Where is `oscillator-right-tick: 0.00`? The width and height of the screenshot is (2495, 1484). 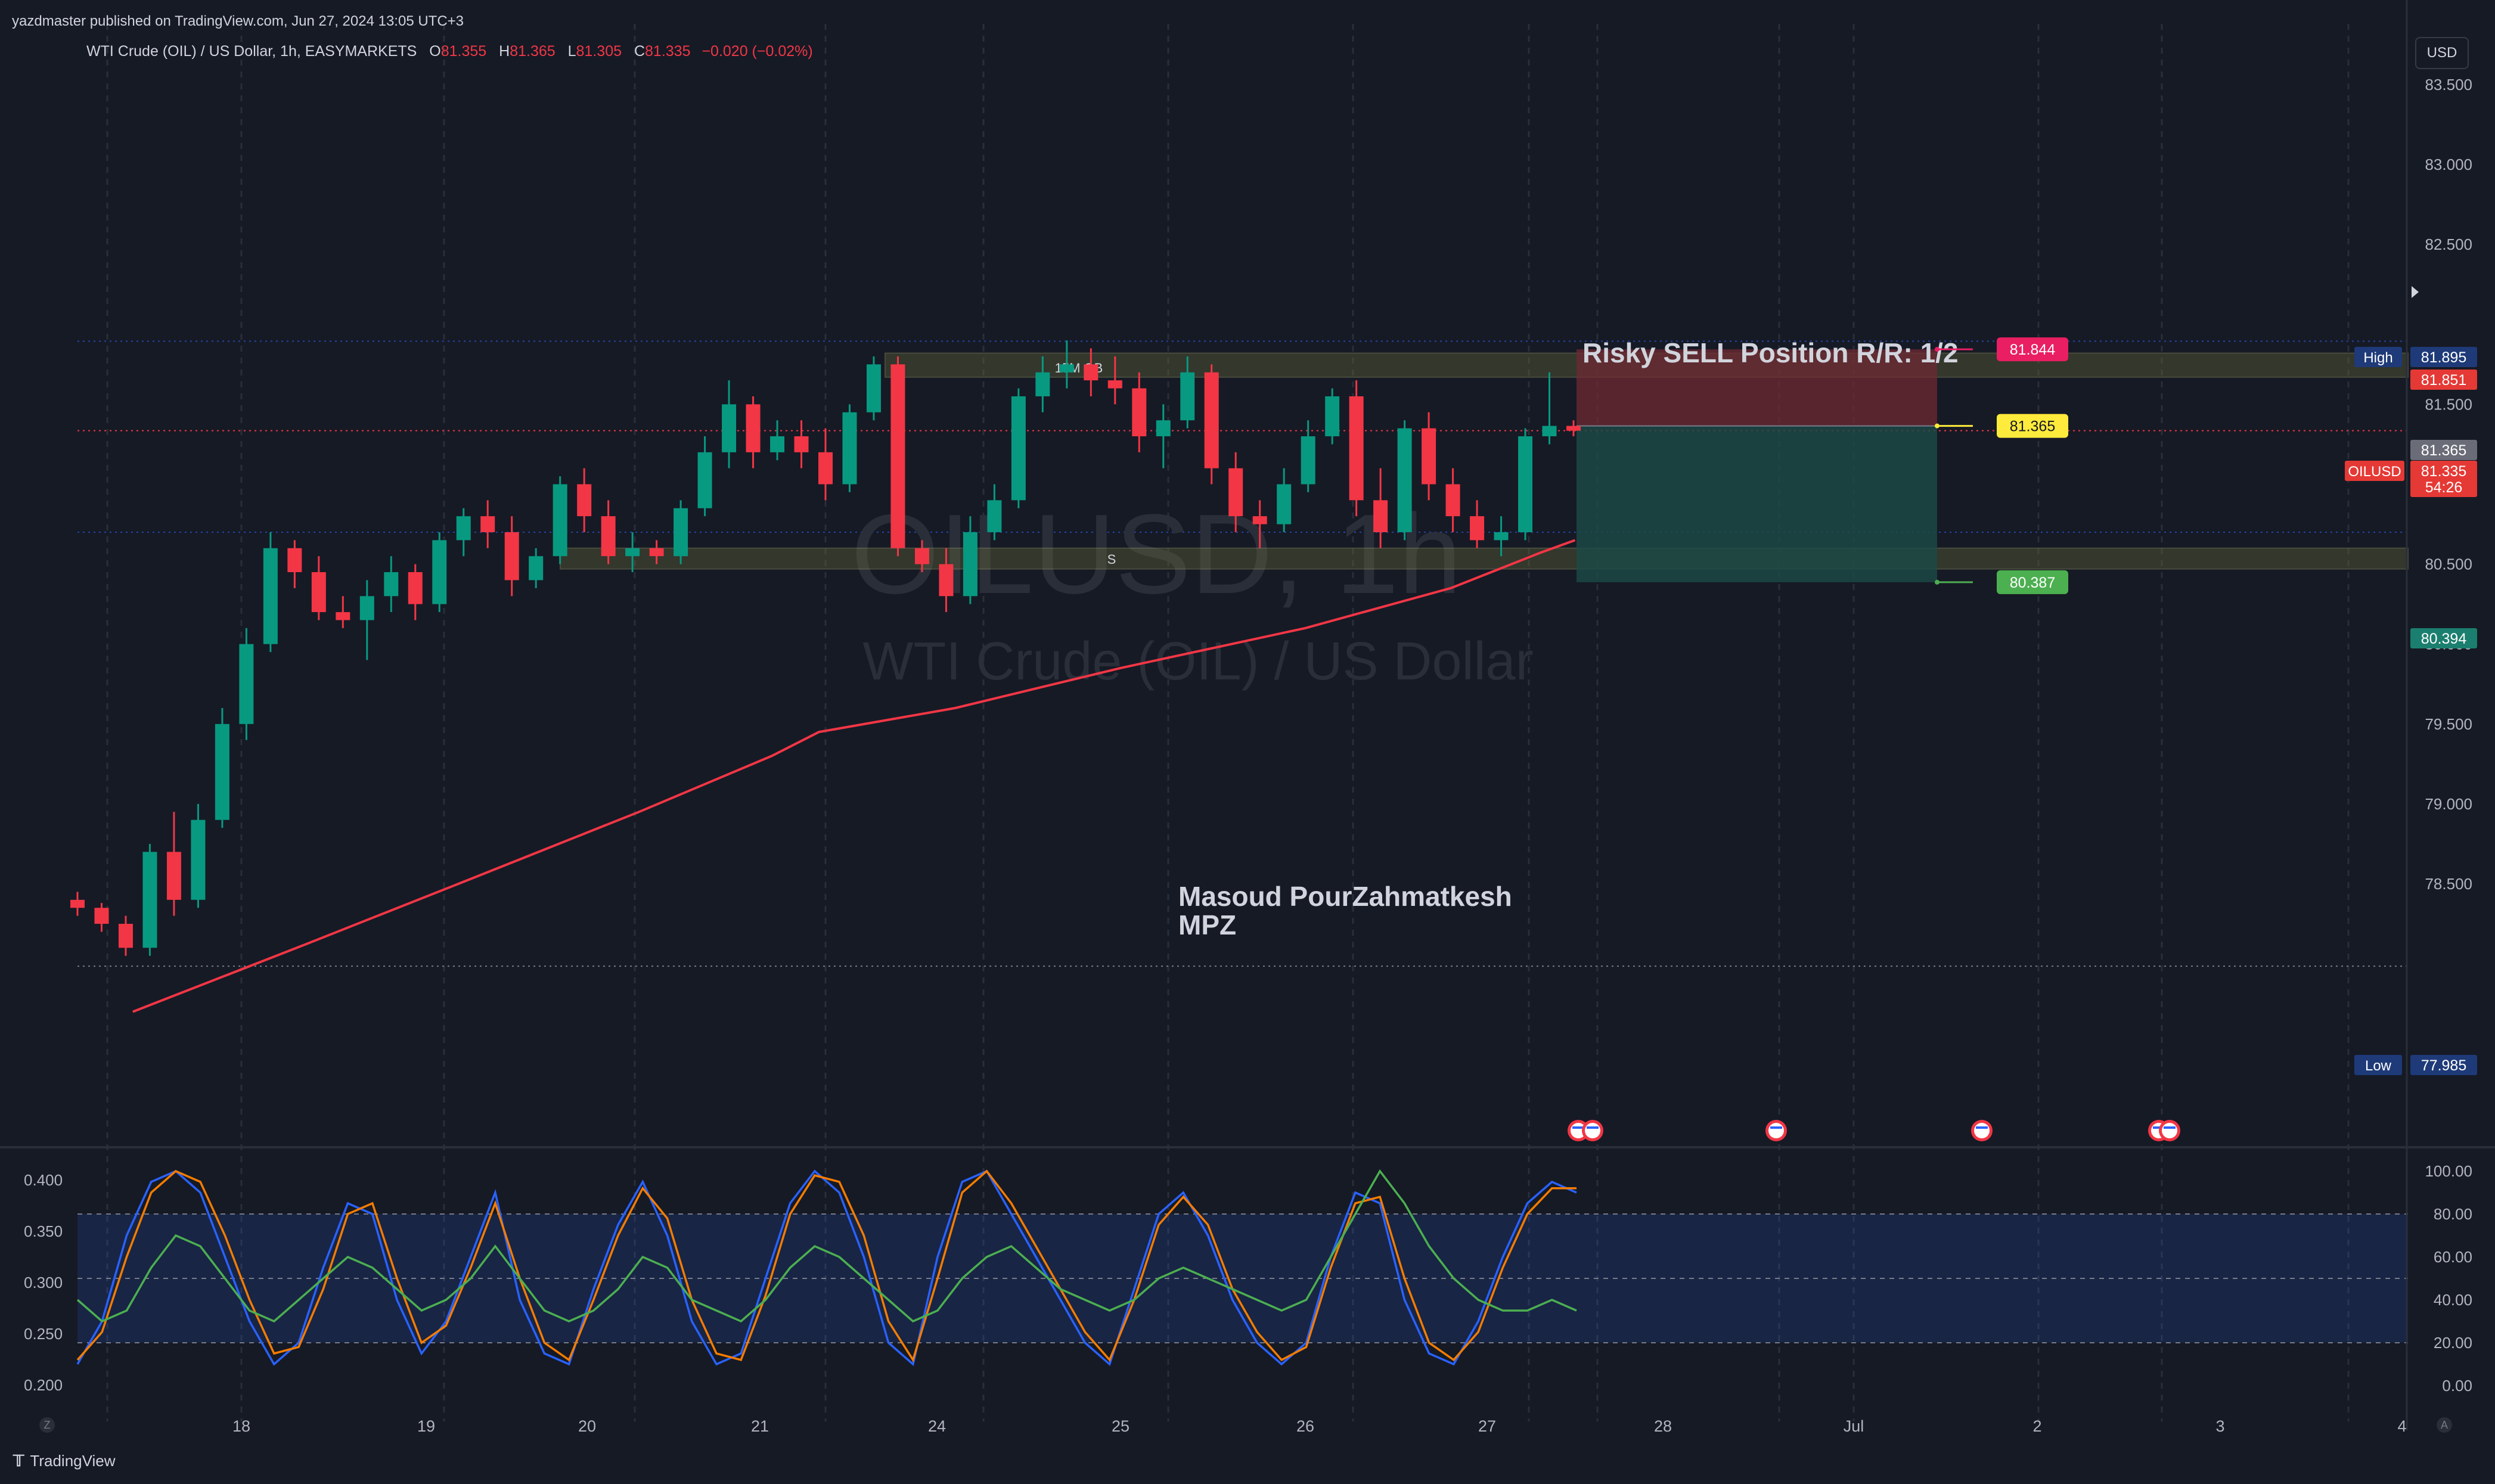 oscillator-right-tick: 0.00 is located at coordinates (2457, 1386).